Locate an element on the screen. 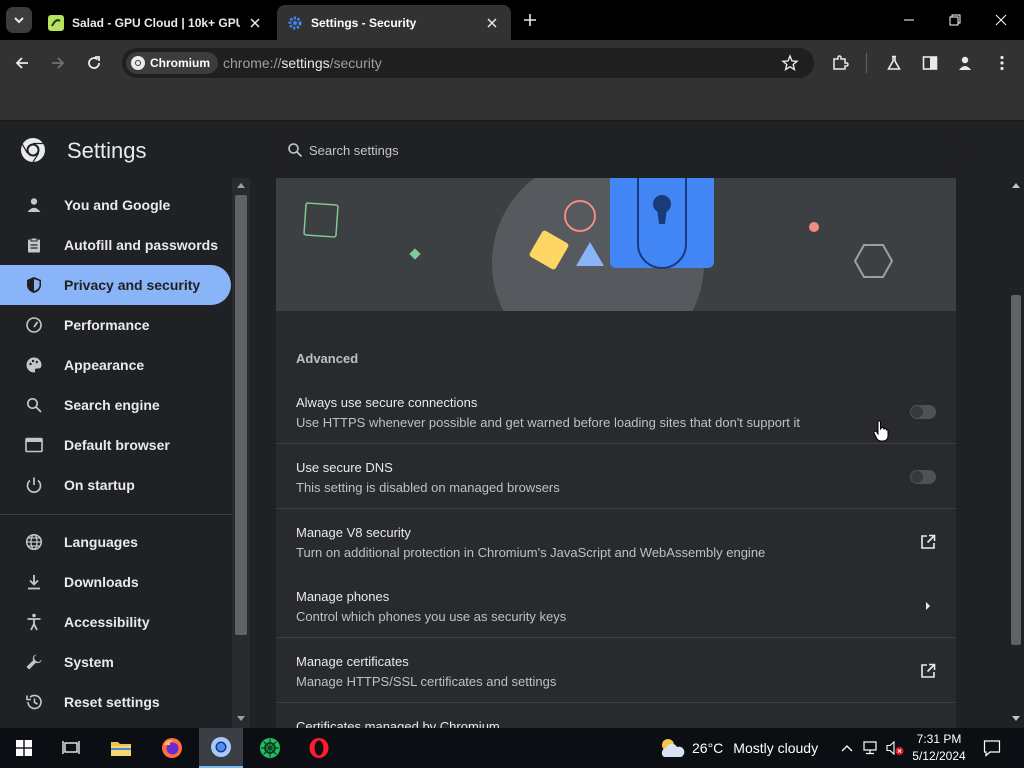 This screenshot has width=1024, height=768. network-button is located at coordinates (871, 748).